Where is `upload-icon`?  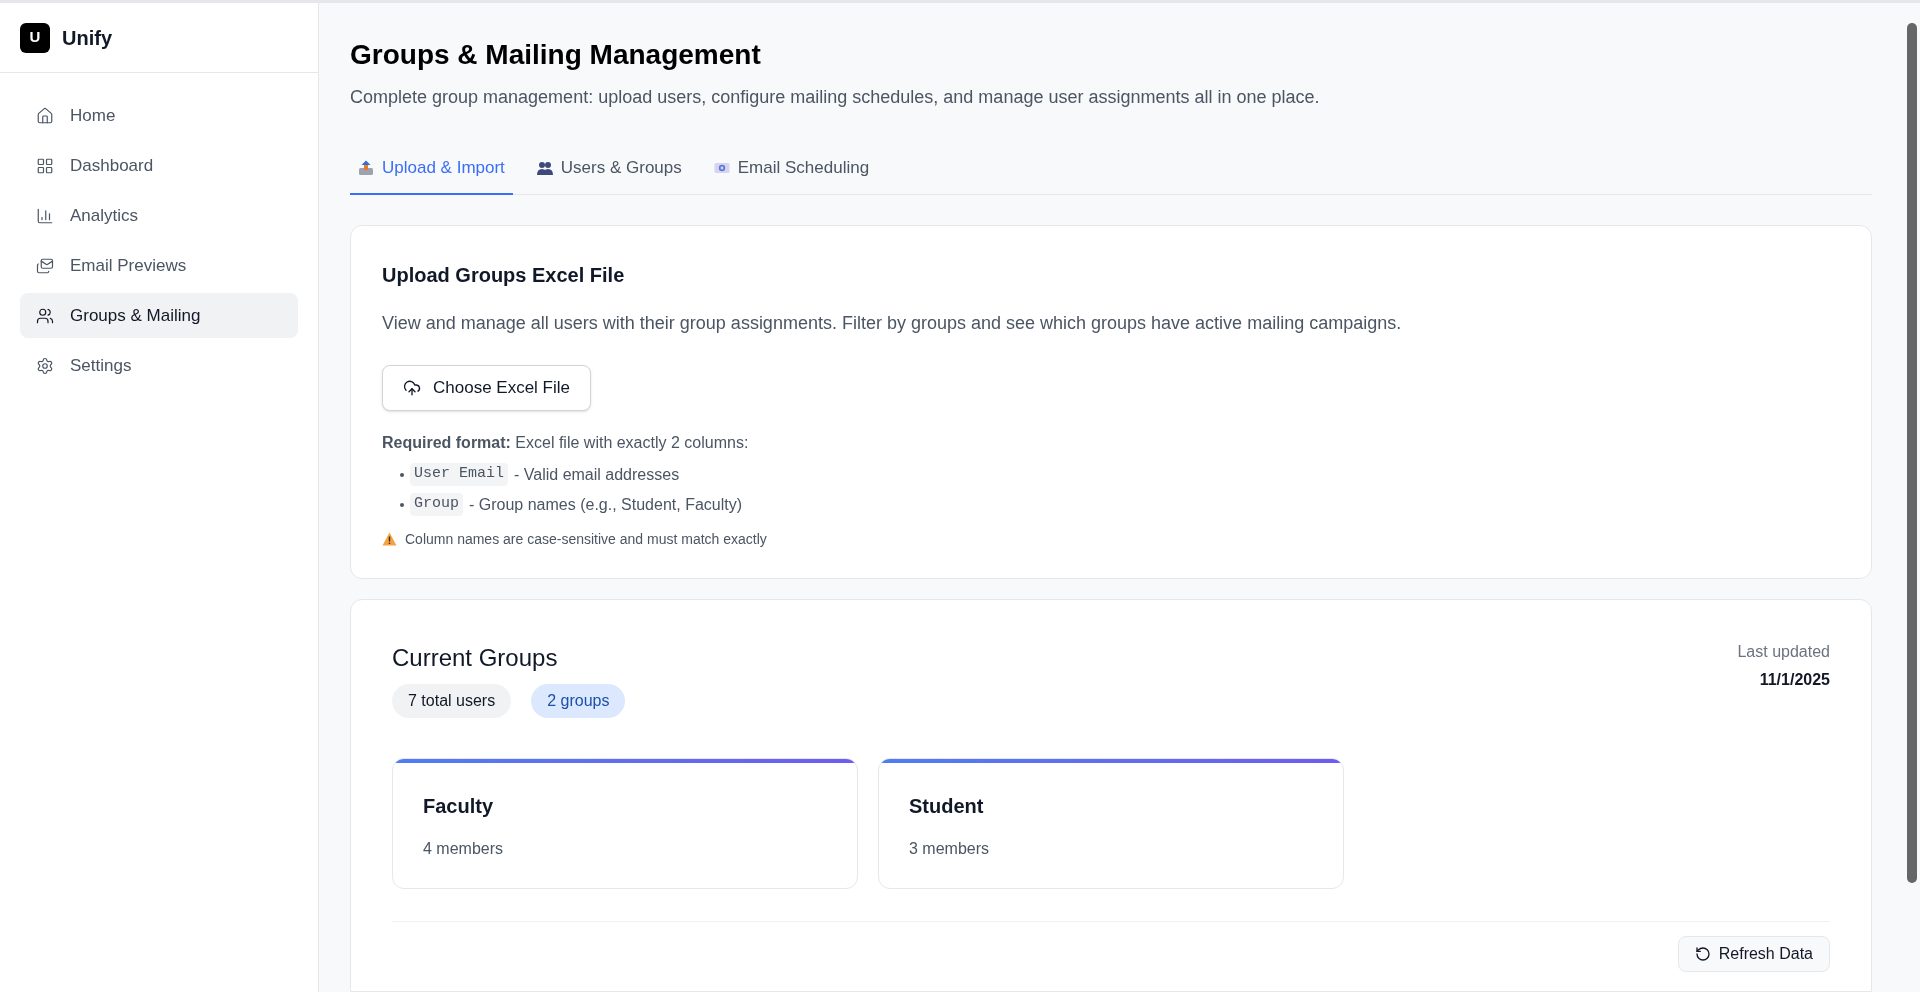
upload-icon is located at coordinates (412, 387).